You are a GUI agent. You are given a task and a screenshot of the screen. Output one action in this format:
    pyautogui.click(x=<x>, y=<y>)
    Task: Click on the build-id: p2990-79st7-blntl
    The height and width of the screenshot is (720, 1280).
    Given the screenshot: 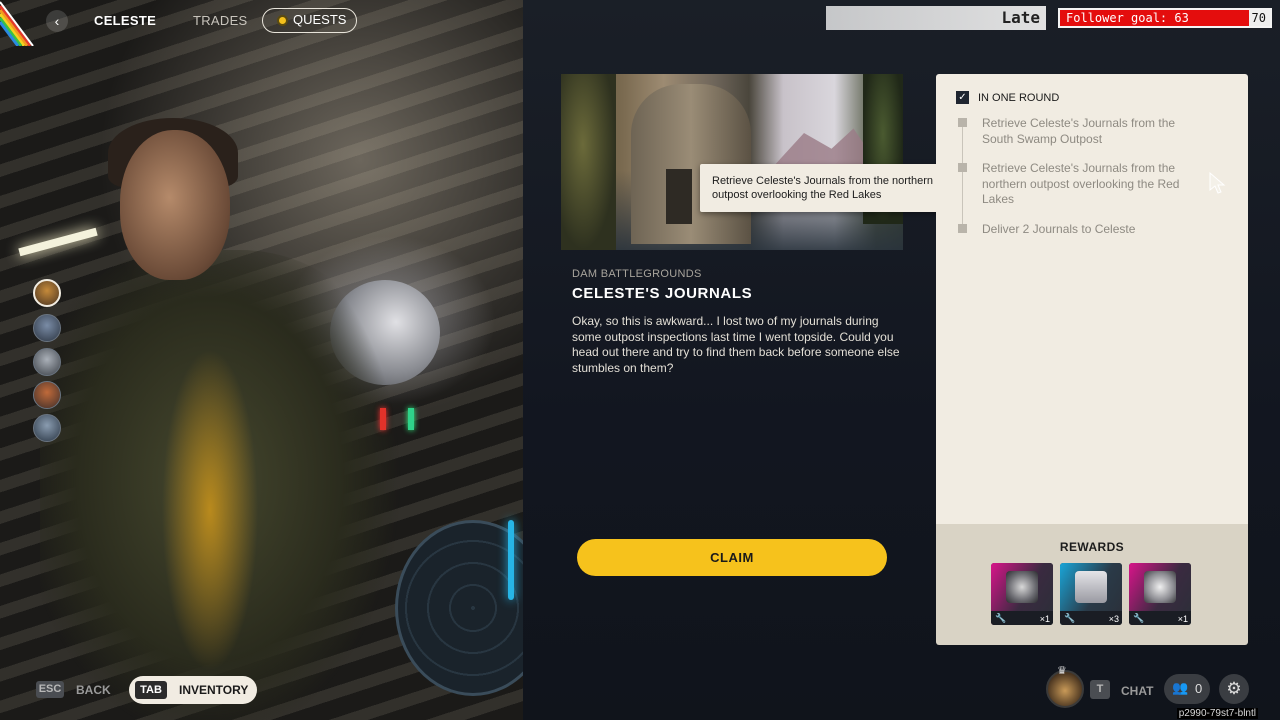 What is the action you would take?
    pyautogui.click(x=1217, y=713)
    